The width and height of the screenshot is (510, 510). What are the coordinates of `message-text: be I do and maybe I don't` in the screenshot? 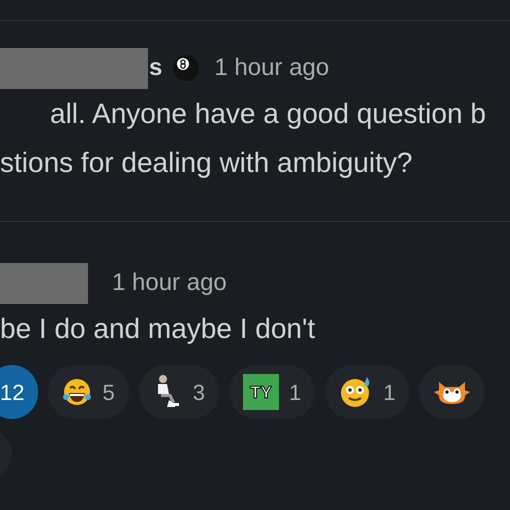 It's located at (158, 329).